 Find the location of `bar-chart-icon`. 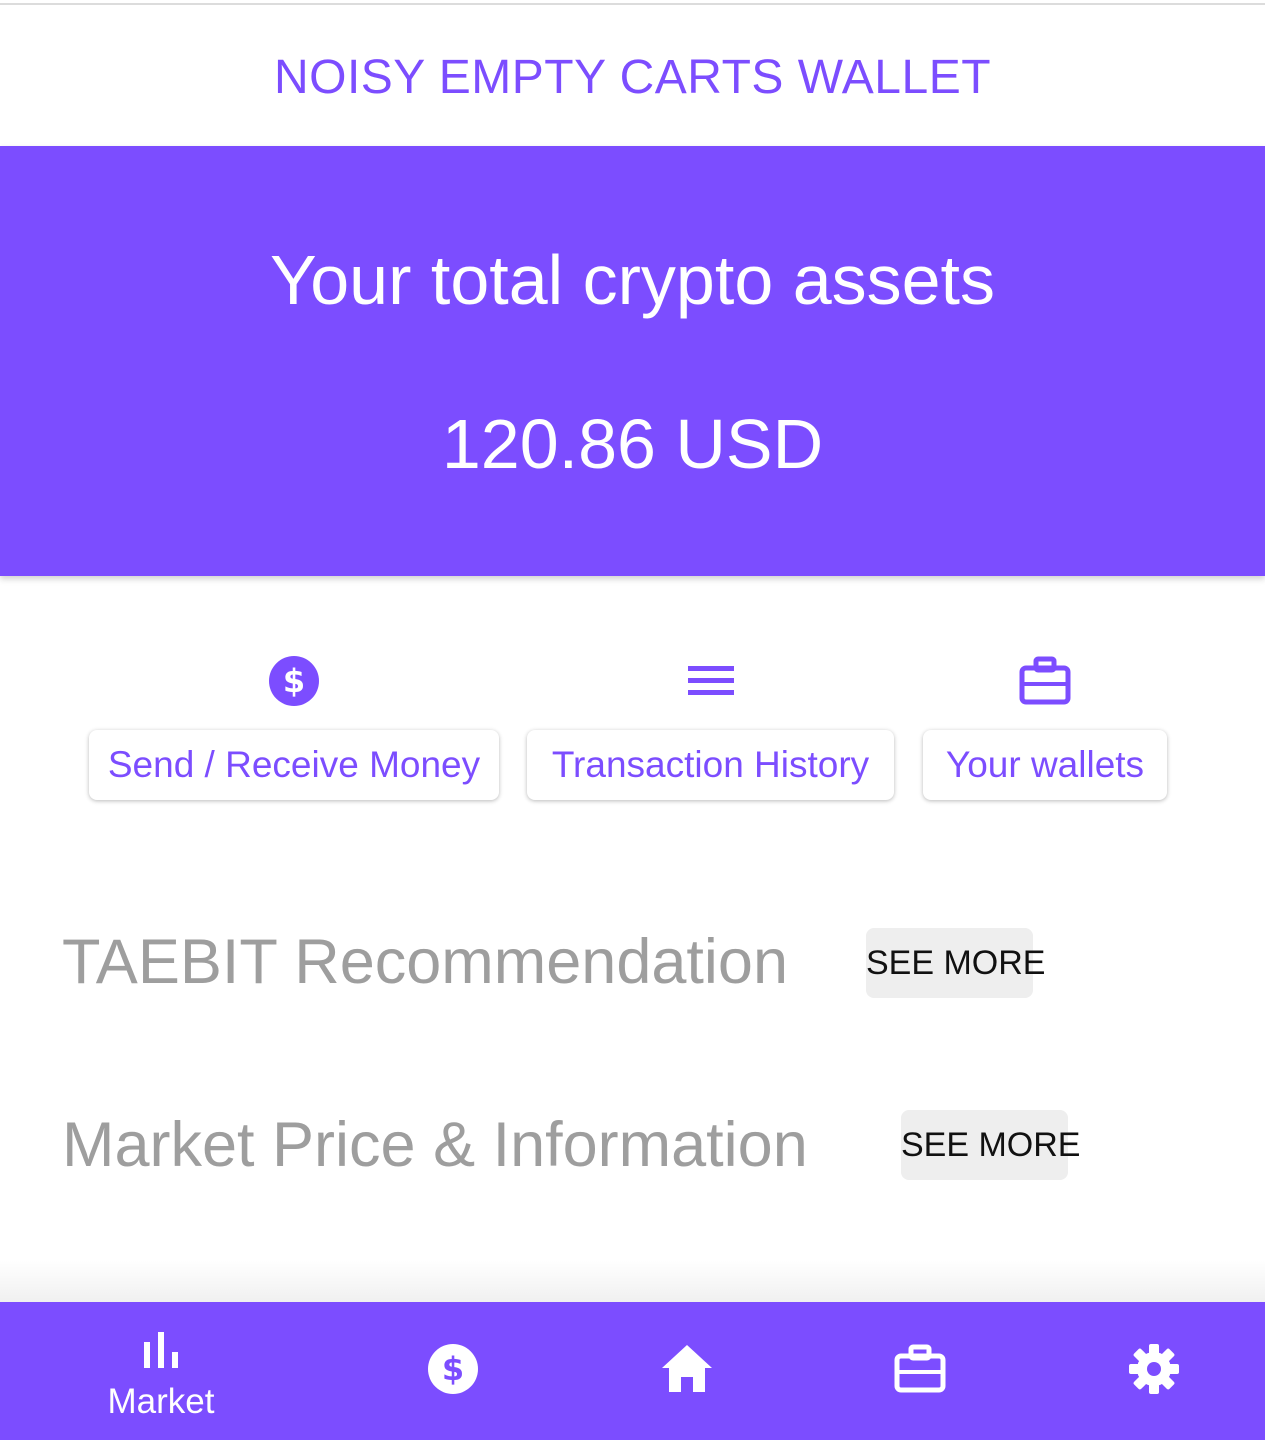

bar-chart-icon is located at coordinates (161, 1350).